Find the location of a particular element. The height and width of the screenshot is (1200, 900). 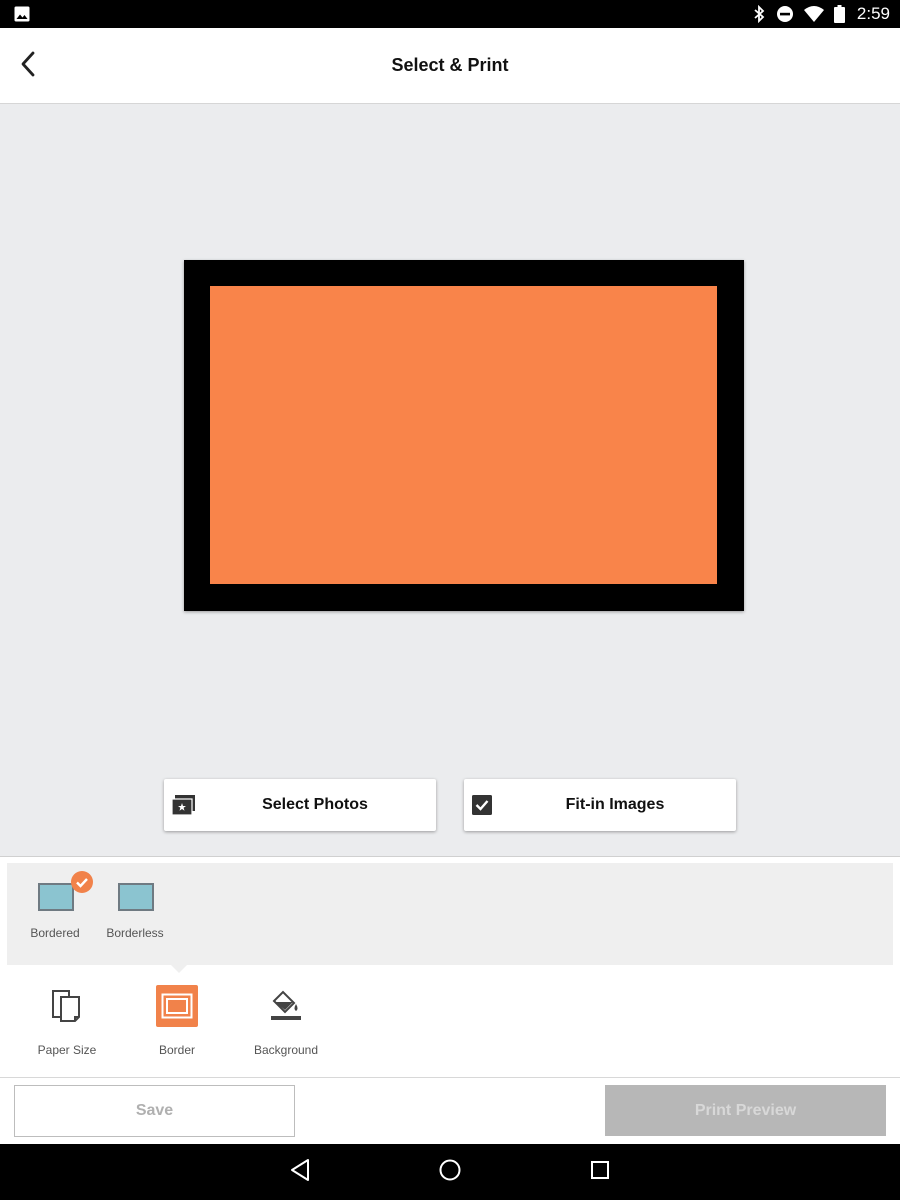

page-title: Select & Print is located at coordinates (450, 65).